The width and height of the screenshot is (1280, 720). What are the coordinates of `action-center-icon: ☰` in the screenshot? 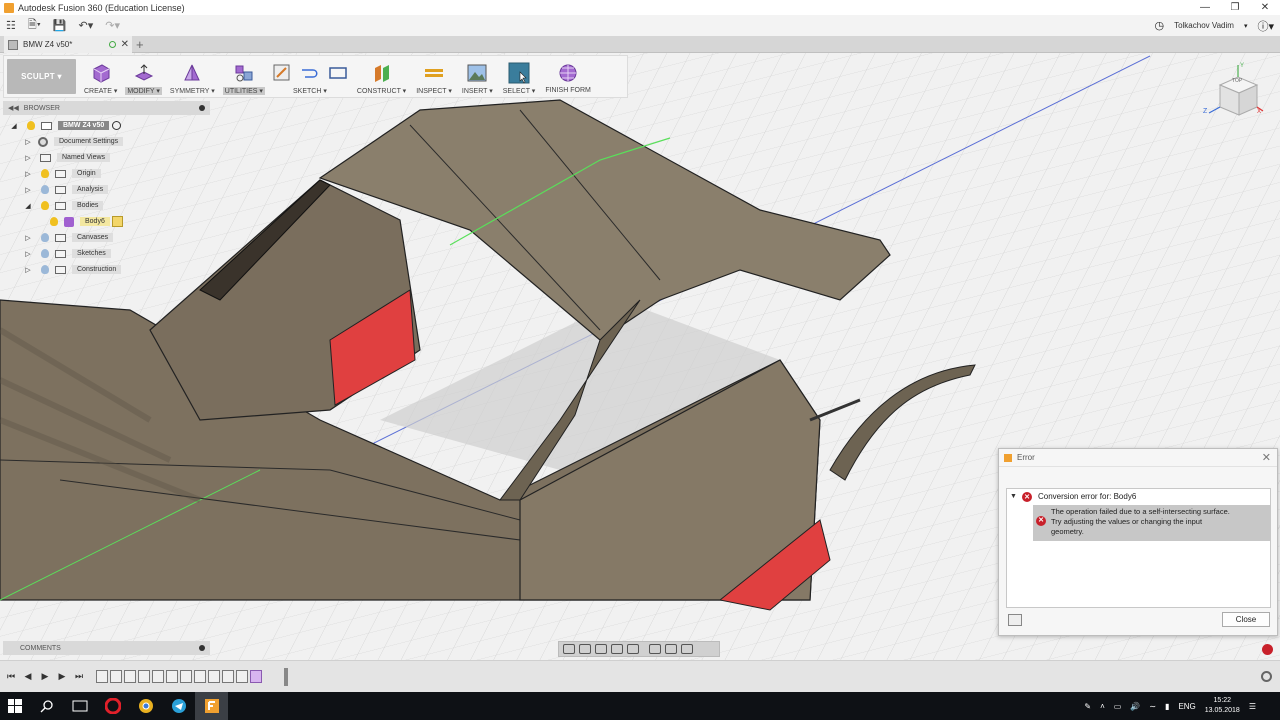 It's located at (1252, 706).